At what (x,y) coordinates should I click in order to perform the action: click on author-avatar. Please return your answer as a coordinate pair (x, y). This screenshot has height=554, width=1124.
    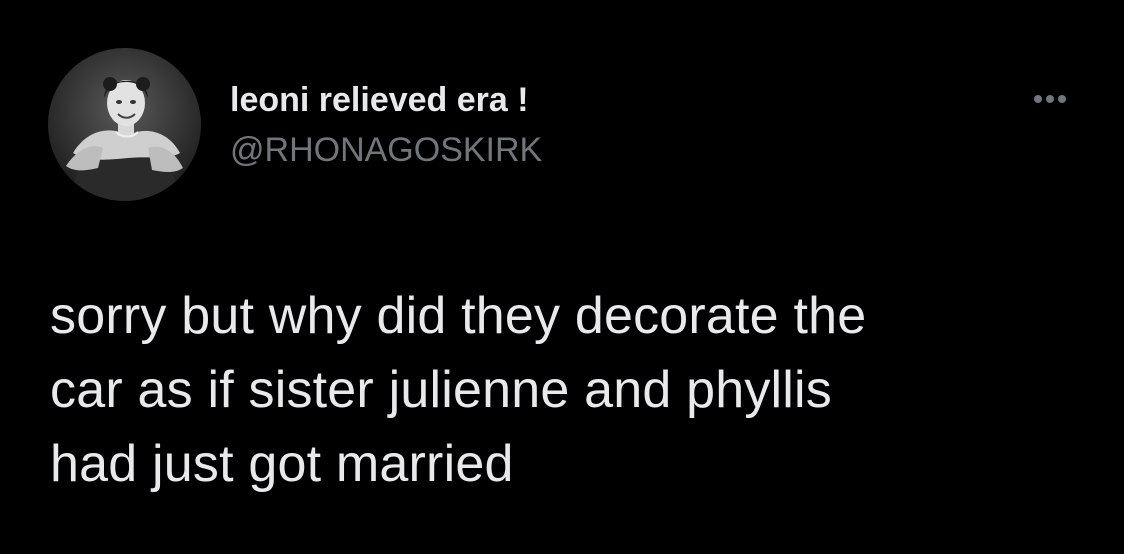
    Looking at the image, I should click on (124, 124).